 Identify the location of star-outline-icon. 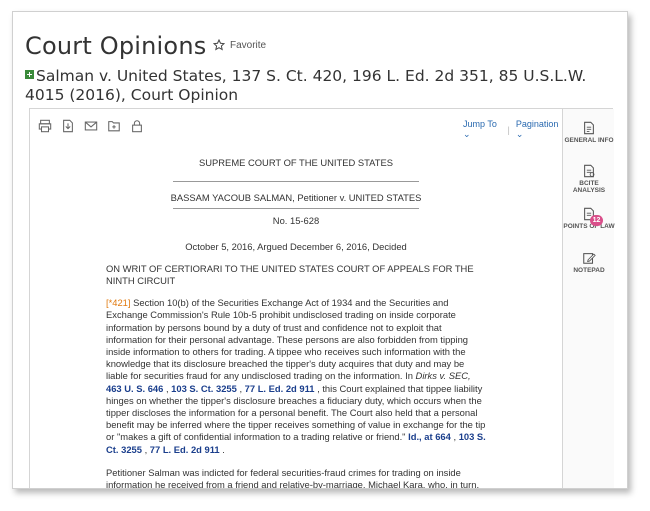
(219, 45).